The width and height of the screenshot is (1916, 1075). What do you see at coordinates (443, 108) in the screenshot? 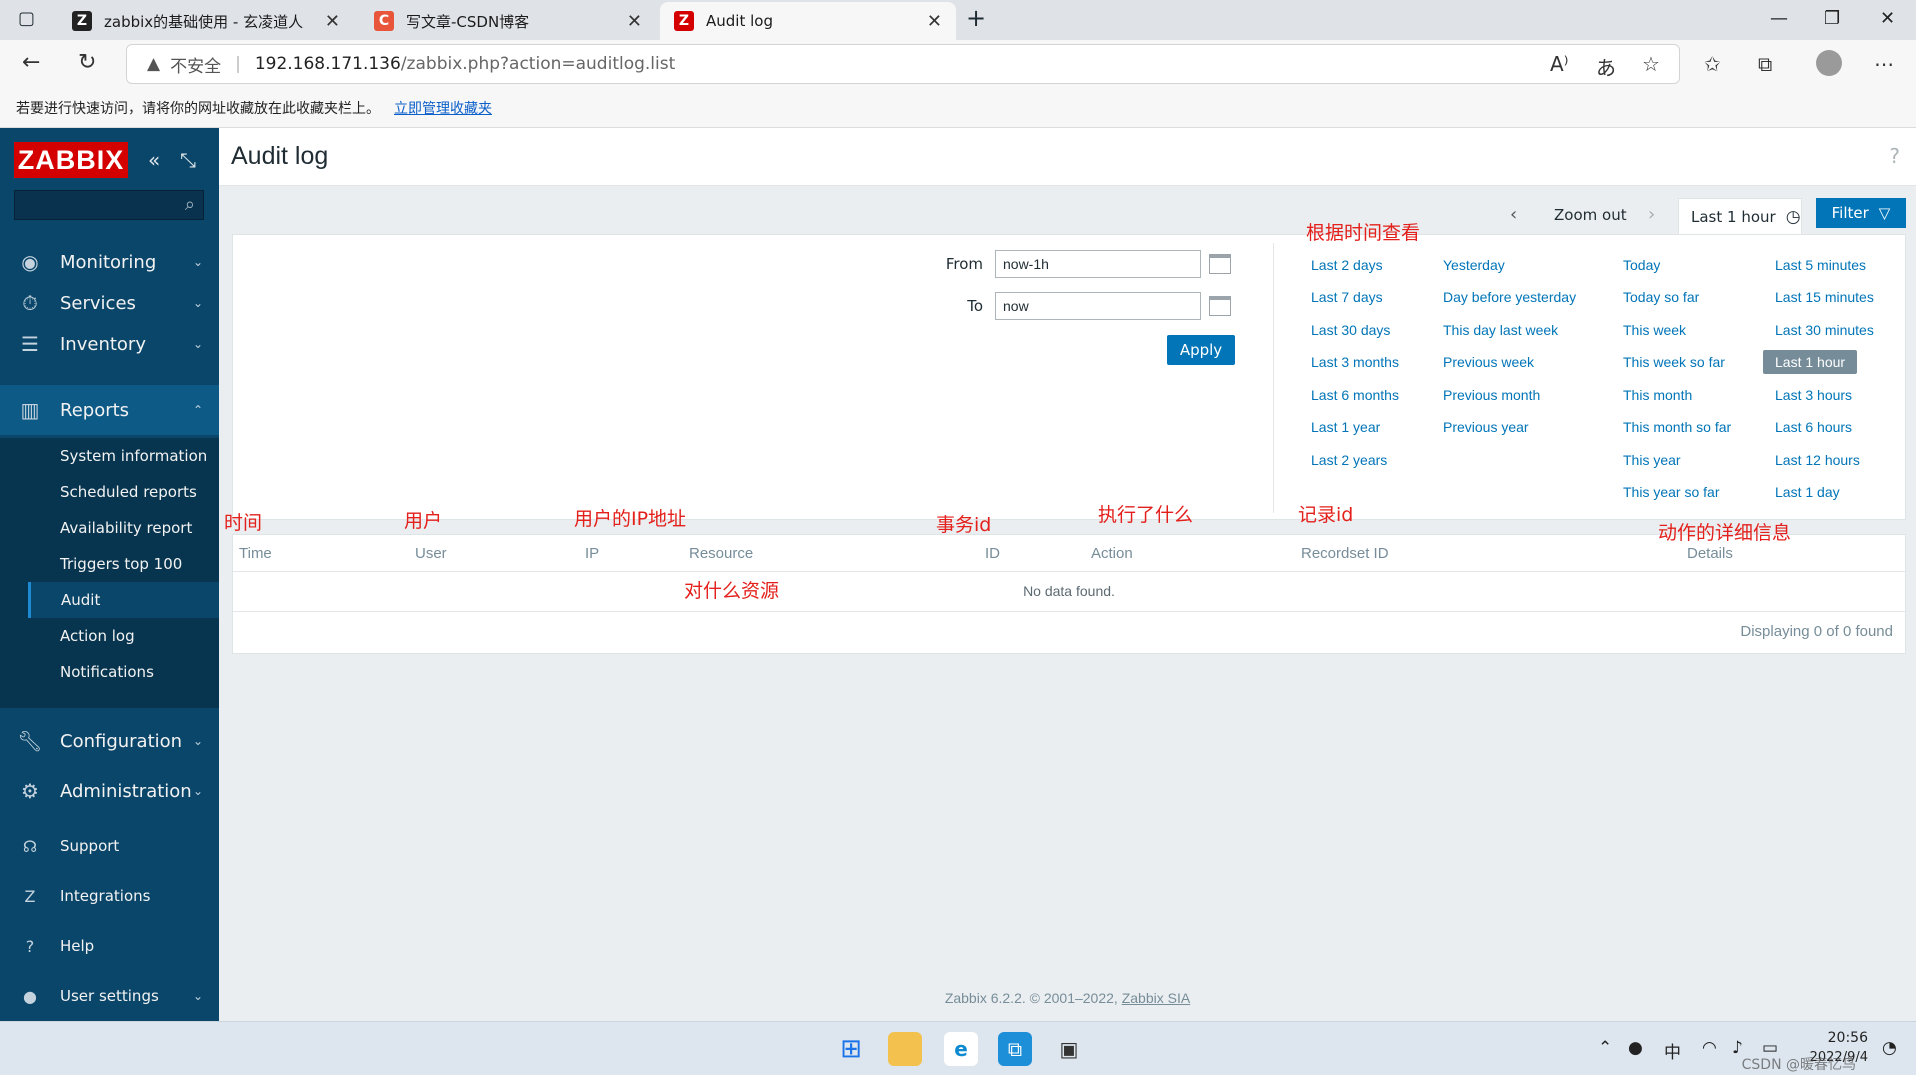
I see `manage-favorites-link: 立即管理收藏夹` at bounding box center [443, 108].